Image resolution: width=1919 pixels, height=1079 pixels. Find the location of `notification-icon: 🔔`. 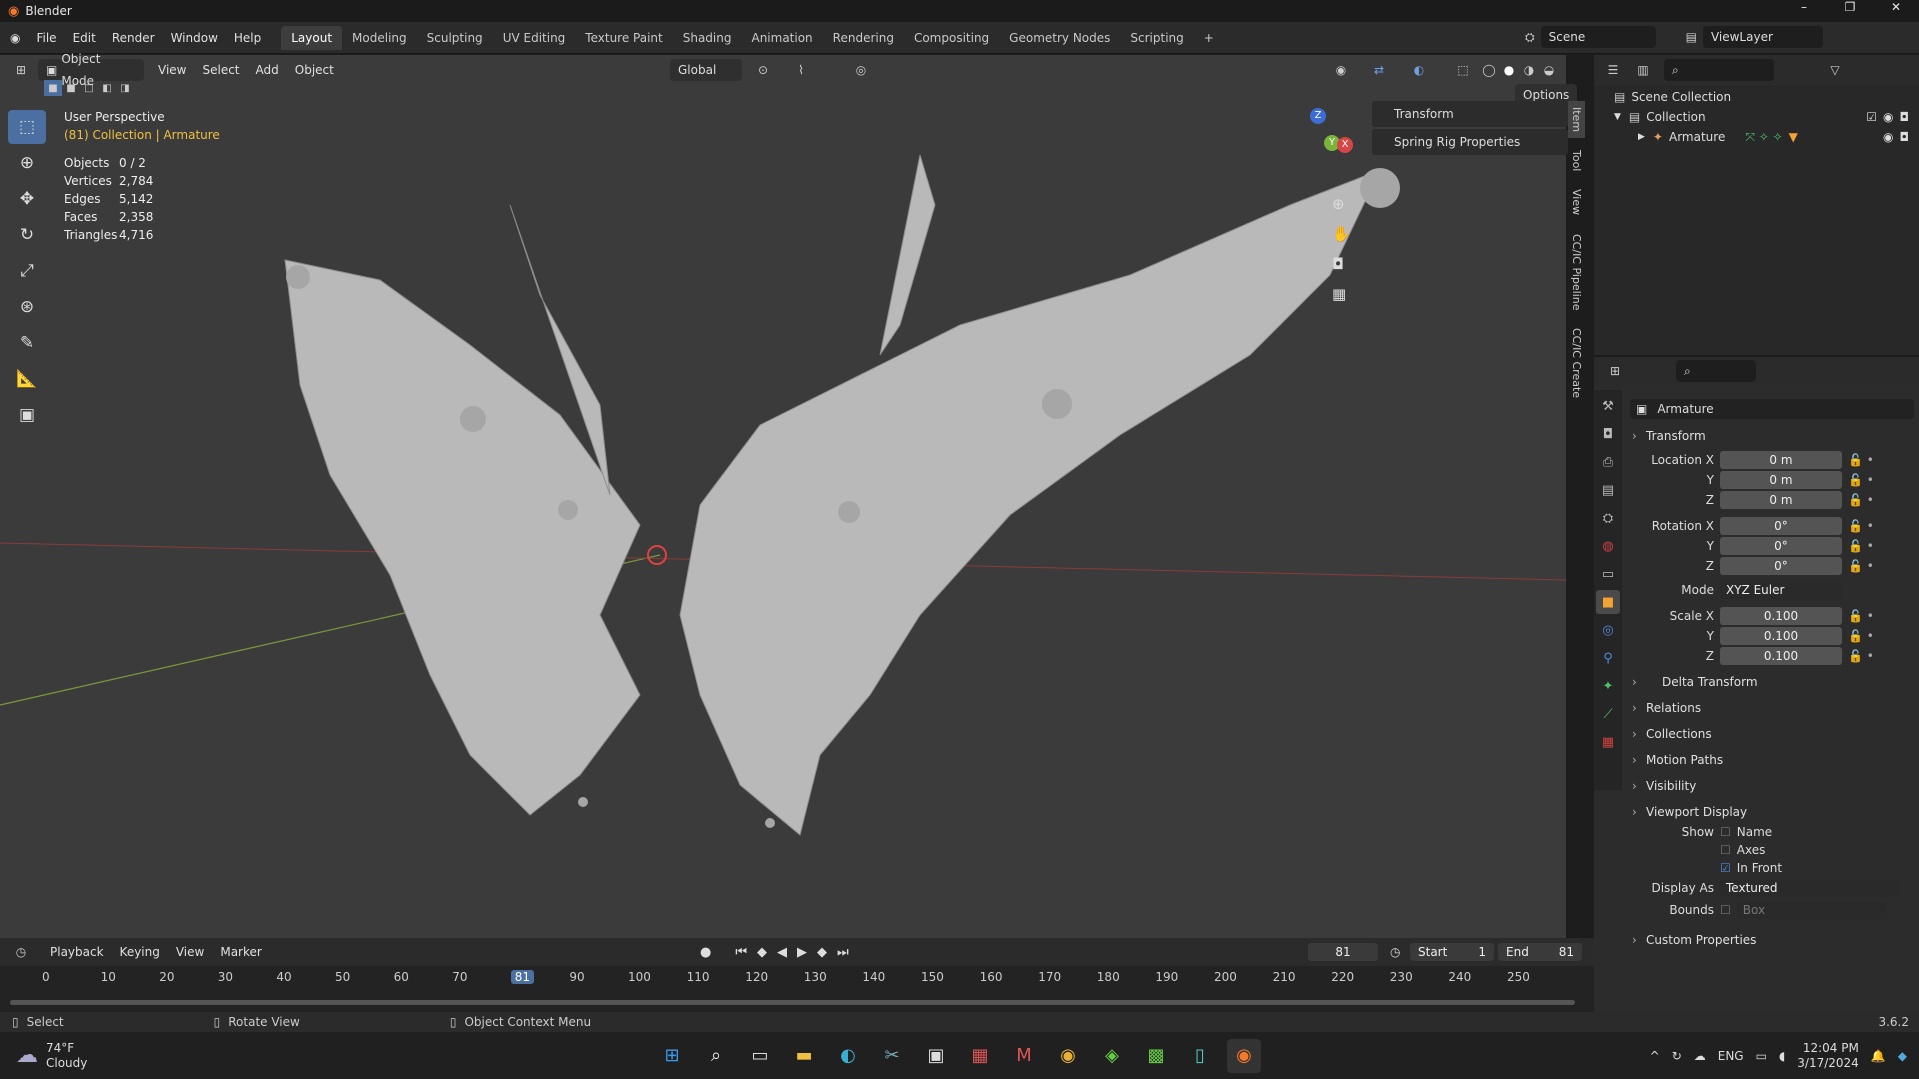

notification-icon: 🔔 is located at coordinates (1878, 1056).